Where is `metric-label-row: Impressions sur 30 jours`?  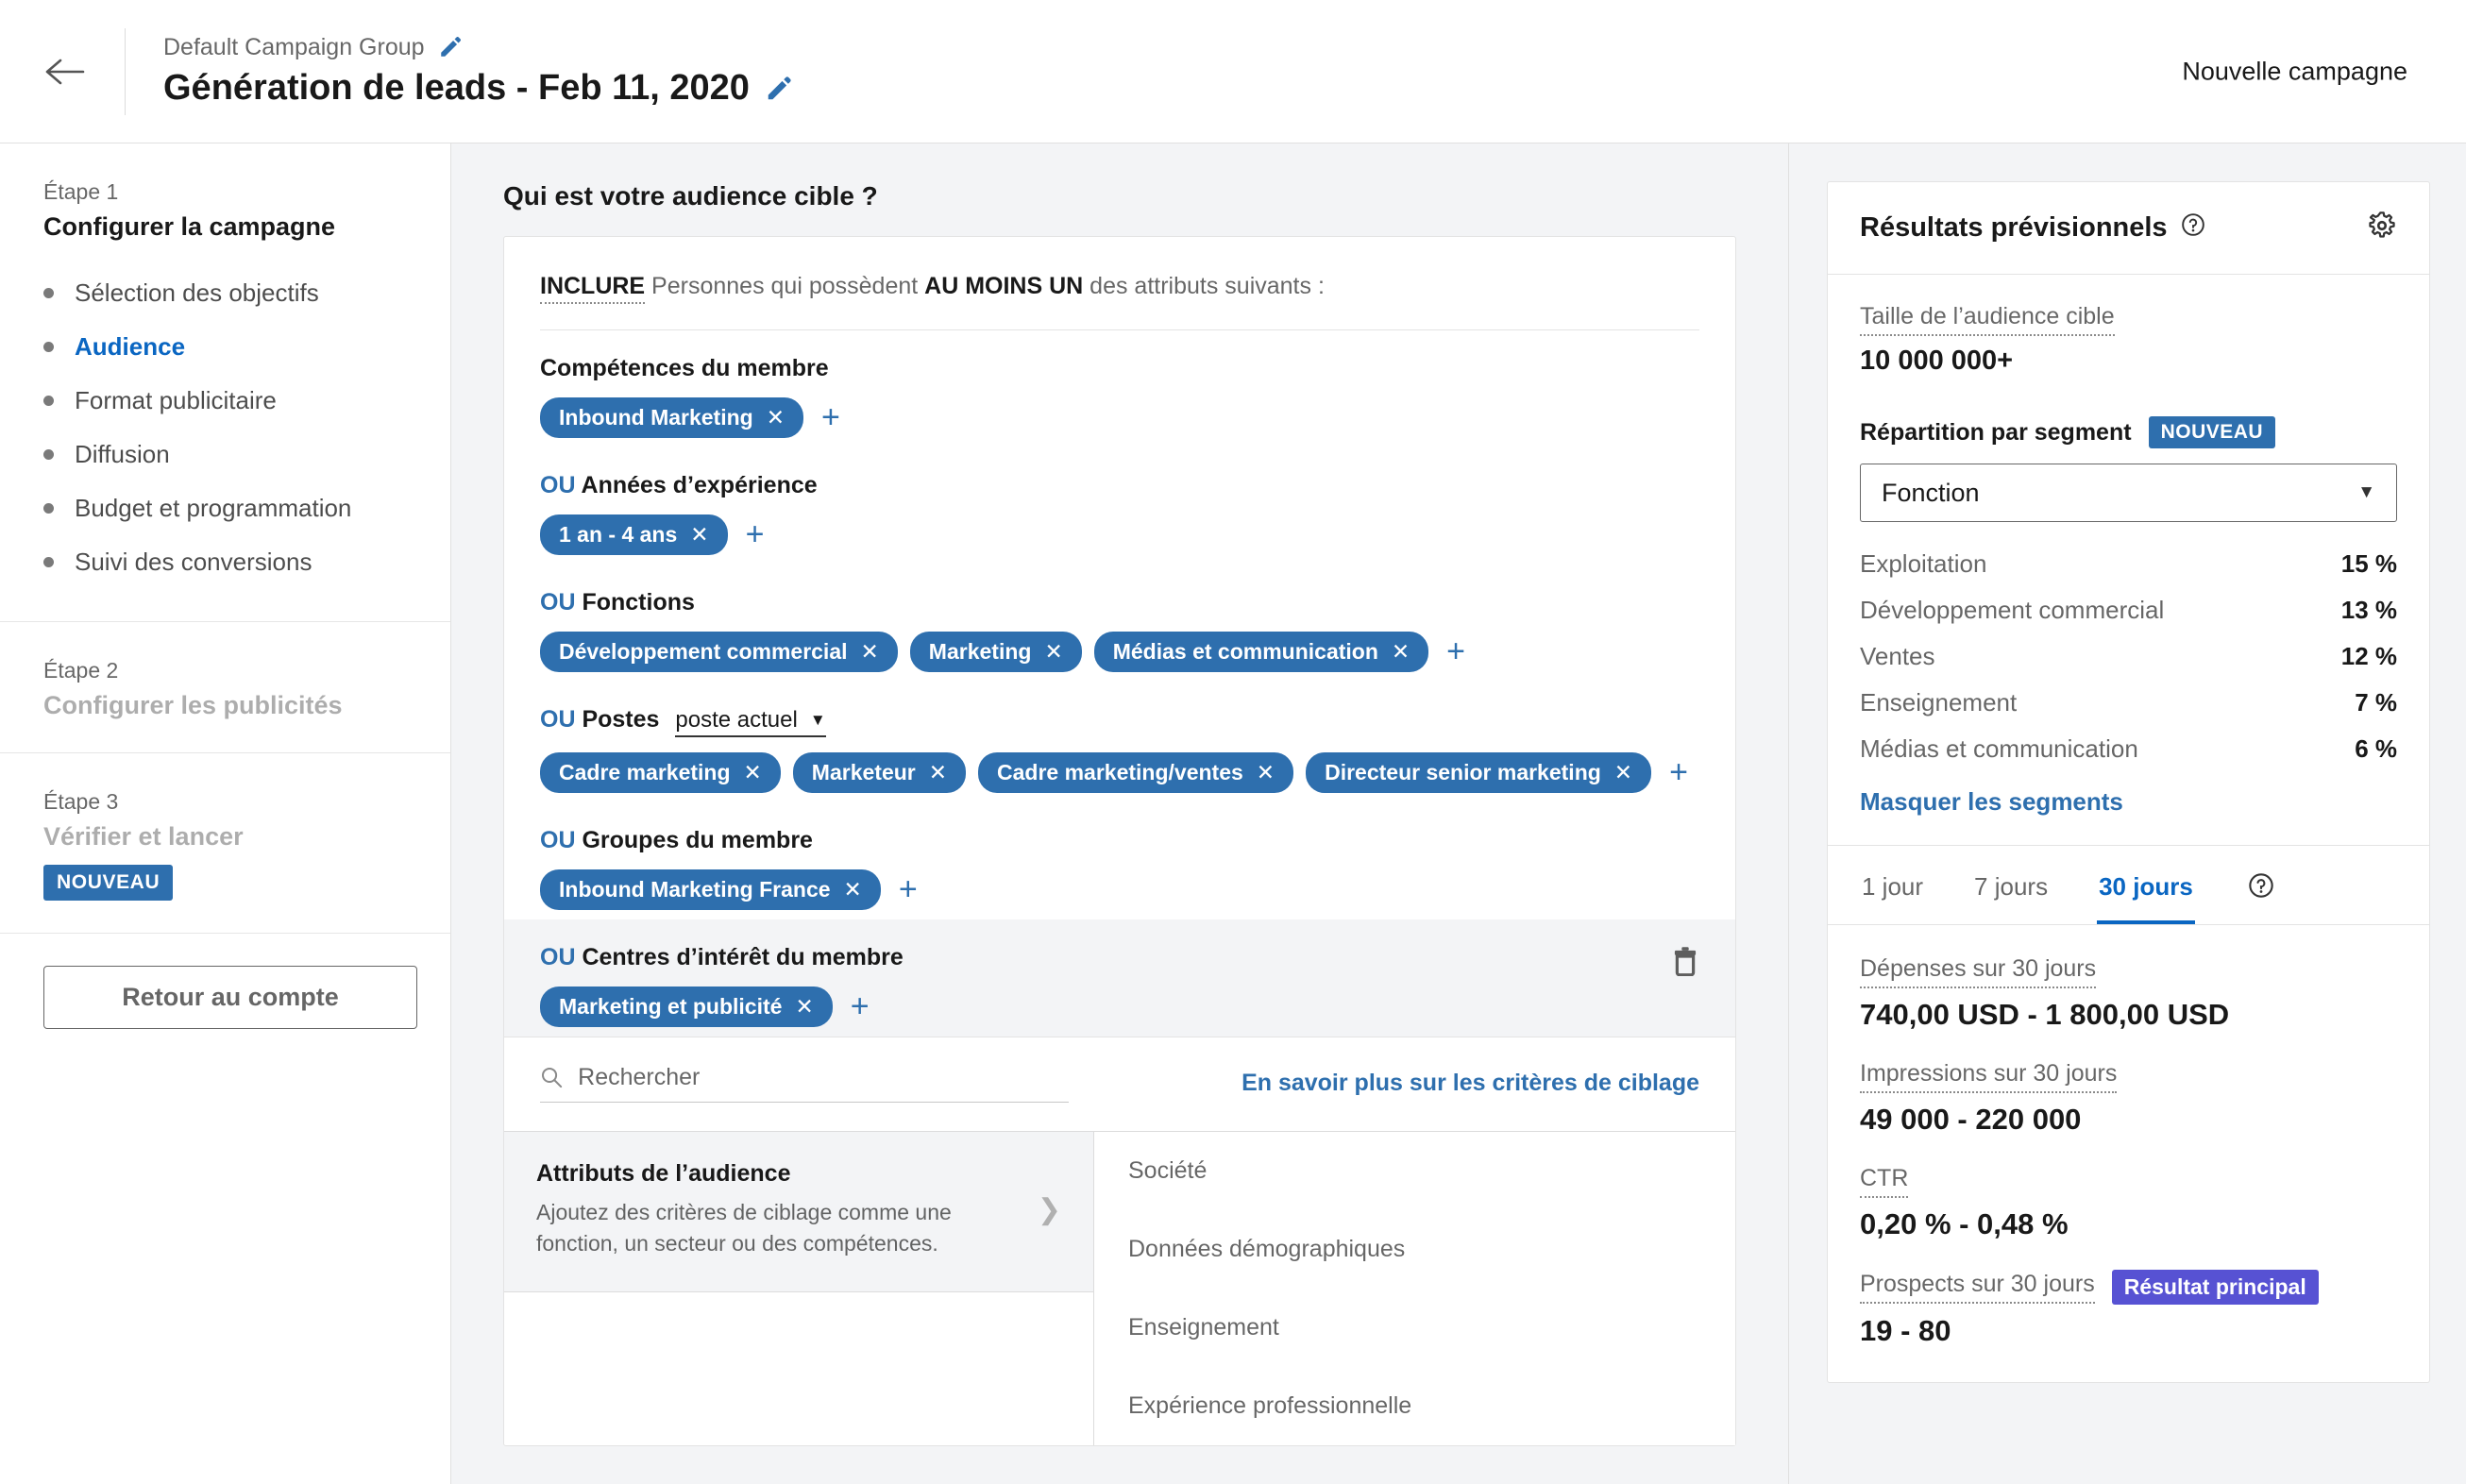 metric-label-row: Impressions sur 30 jours is located at coordinates (2128, 1076).